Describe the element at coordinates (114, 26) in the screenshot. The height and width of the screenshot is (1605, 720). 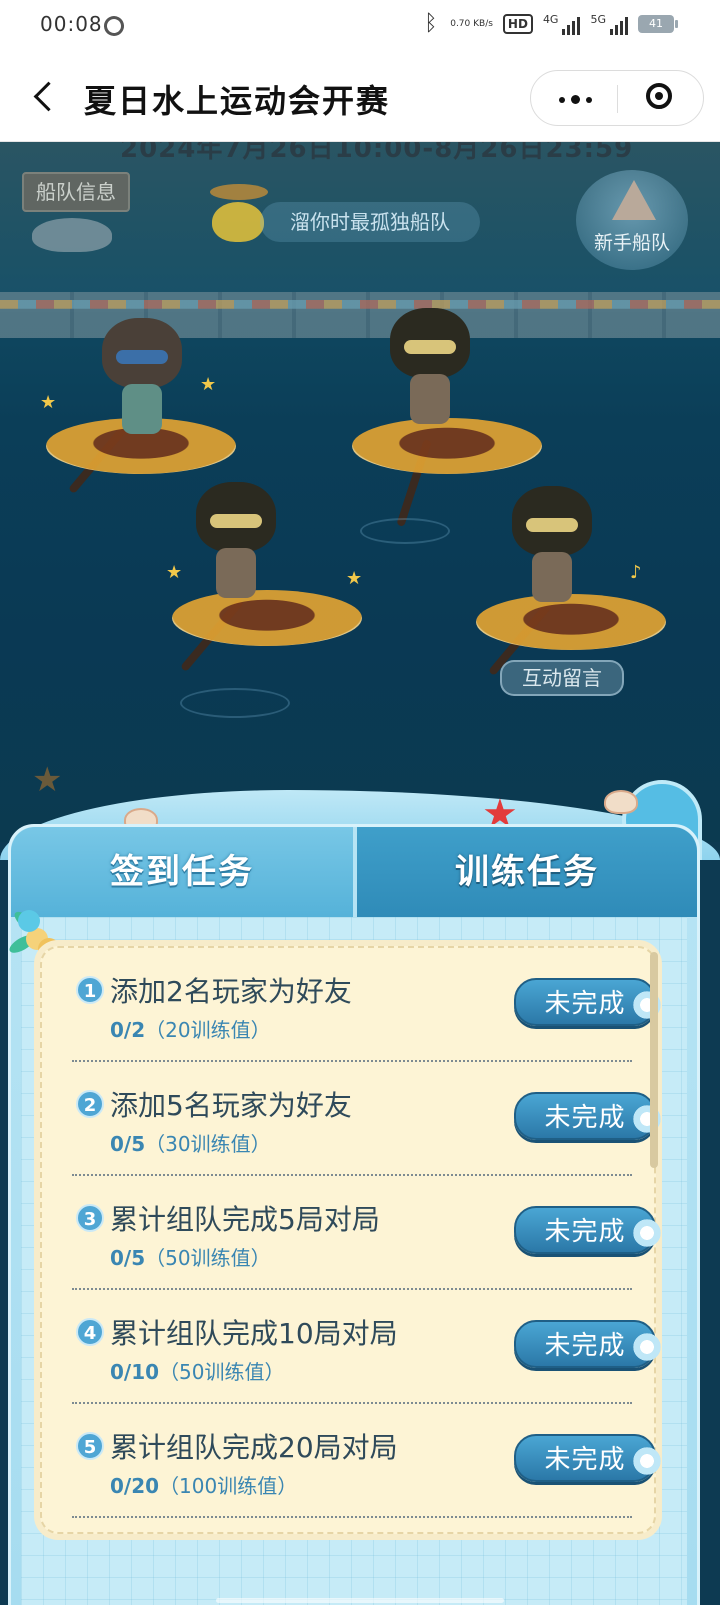
I see `notification-icon` at that location.